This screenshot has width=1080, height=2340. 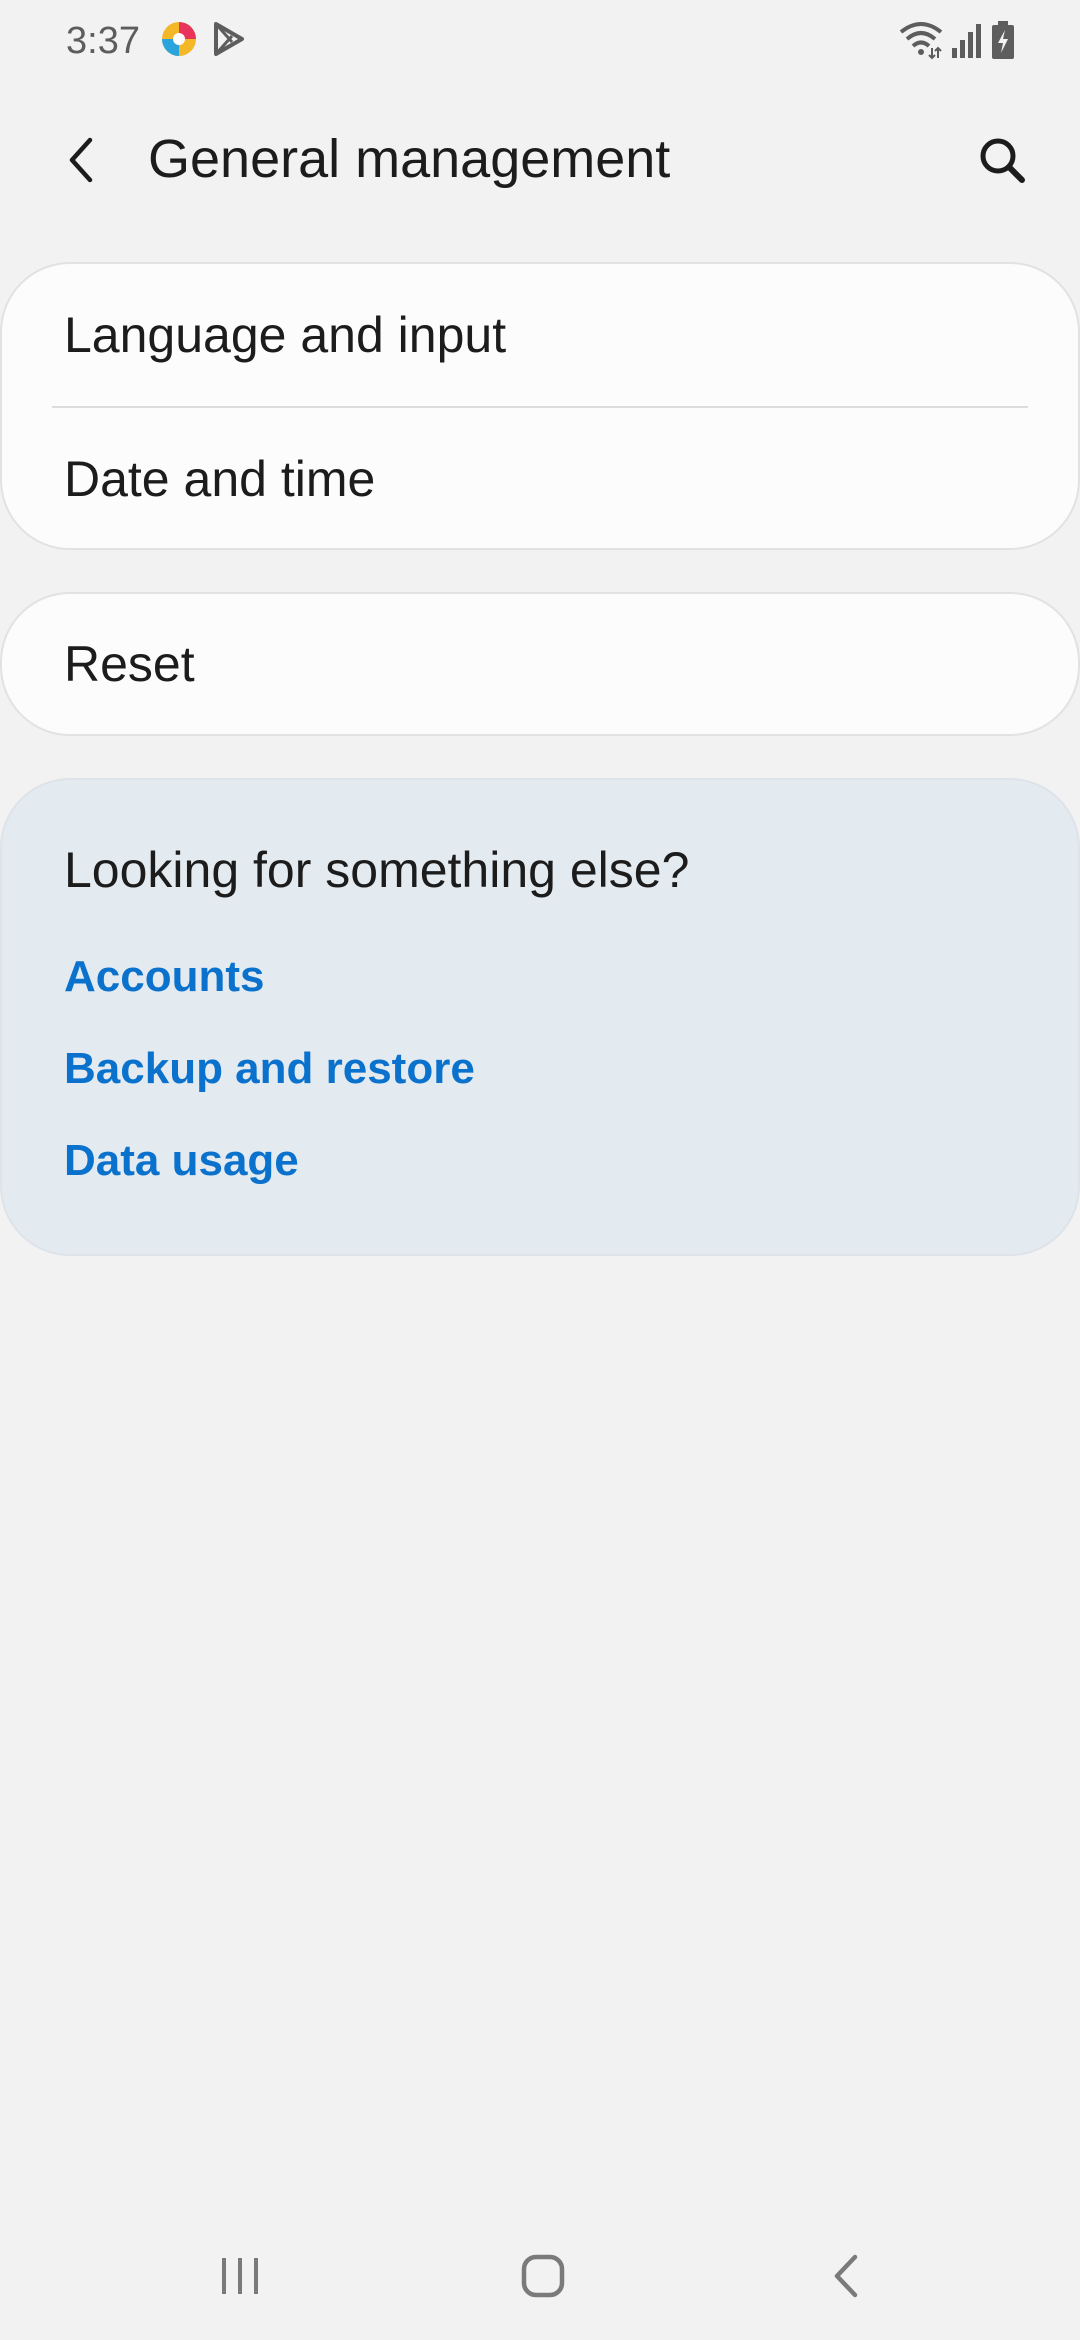 I want to click on language-and-input-label: Language and input, so click(x=285, y=335).